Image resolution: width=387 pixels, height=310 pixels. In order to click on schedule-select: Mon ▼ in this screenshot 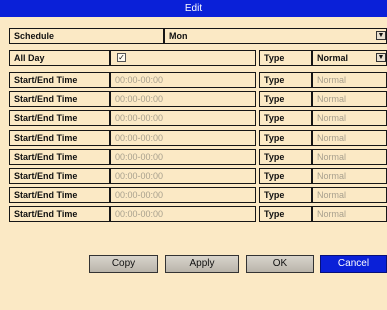, I will do `click(275, 36)`.